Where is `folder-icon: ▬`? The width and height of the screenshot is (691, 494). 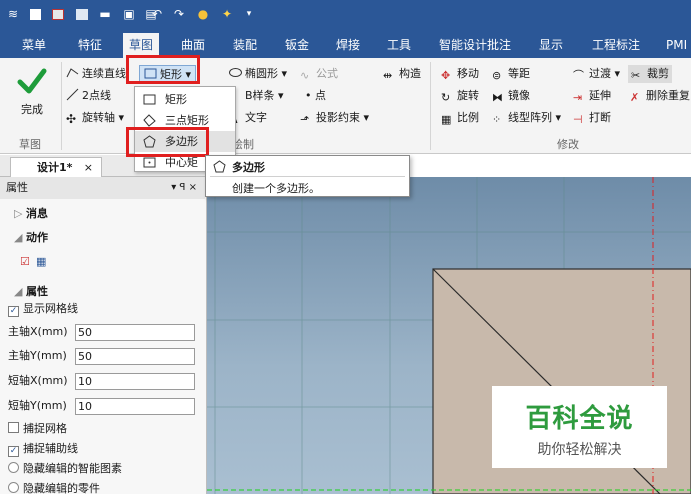 folder-icon: ▬ is located at coordinates (105, 14).